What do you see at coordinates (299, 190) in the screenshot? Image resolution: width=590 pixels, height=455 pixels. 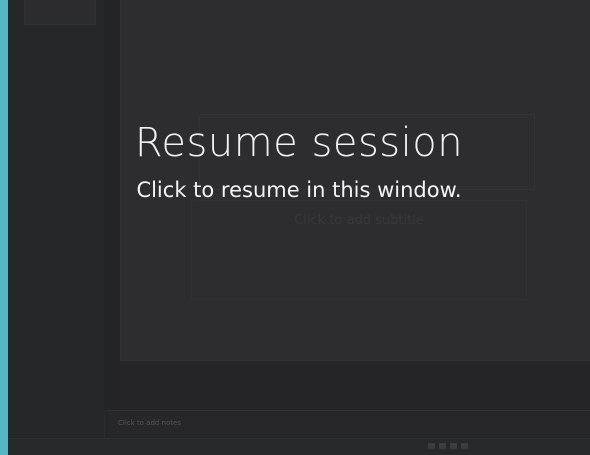 I see `resume-session-instruction: Click to resume in this window.` at bounding box center [299, 190].